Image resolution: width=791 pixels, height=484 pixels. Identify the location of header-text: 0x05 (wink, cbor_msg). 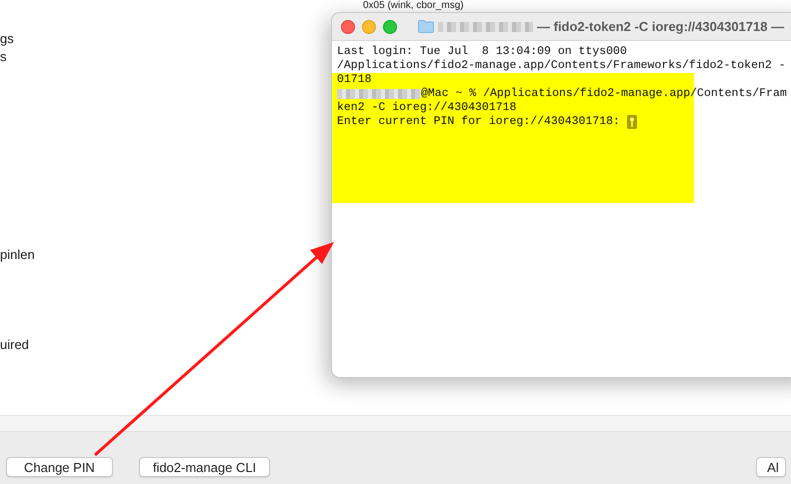
(414, 6).